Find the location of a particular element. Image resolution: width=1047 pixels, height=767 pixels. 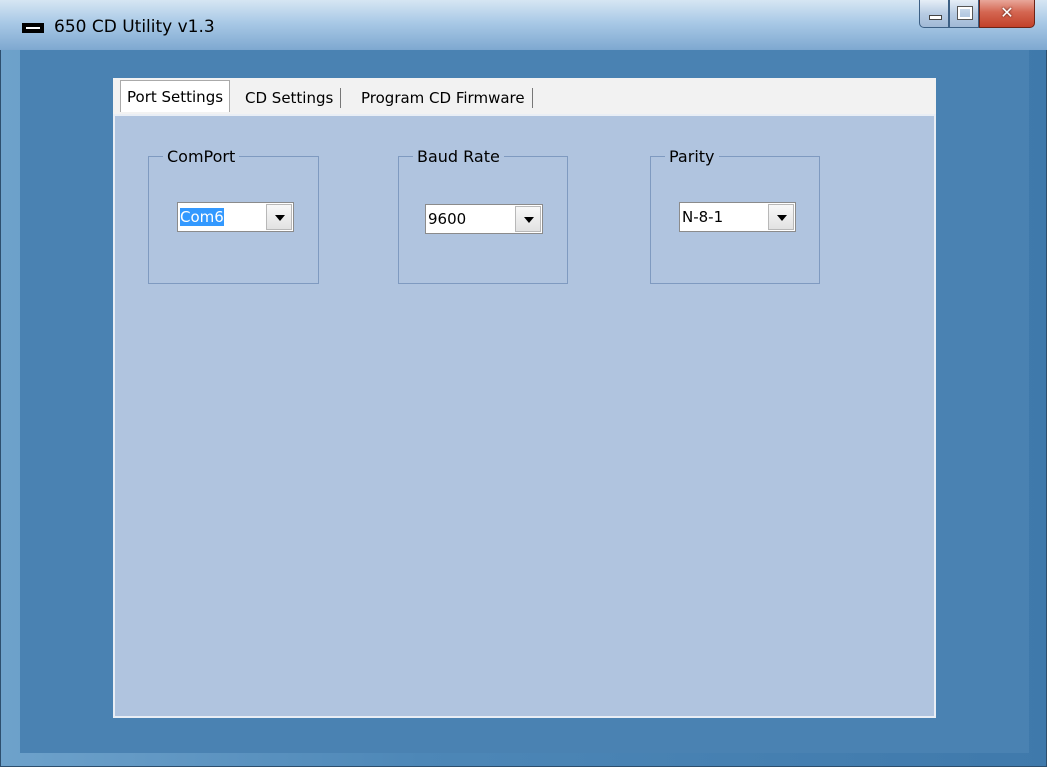

parity-legend: Parity is located at coordinates (692, 156).